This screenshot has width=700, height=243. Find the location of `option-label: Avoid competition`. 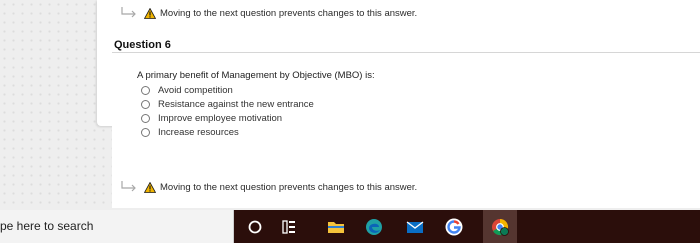

option-label: Avoid competition is located at coordinates (195, 90).